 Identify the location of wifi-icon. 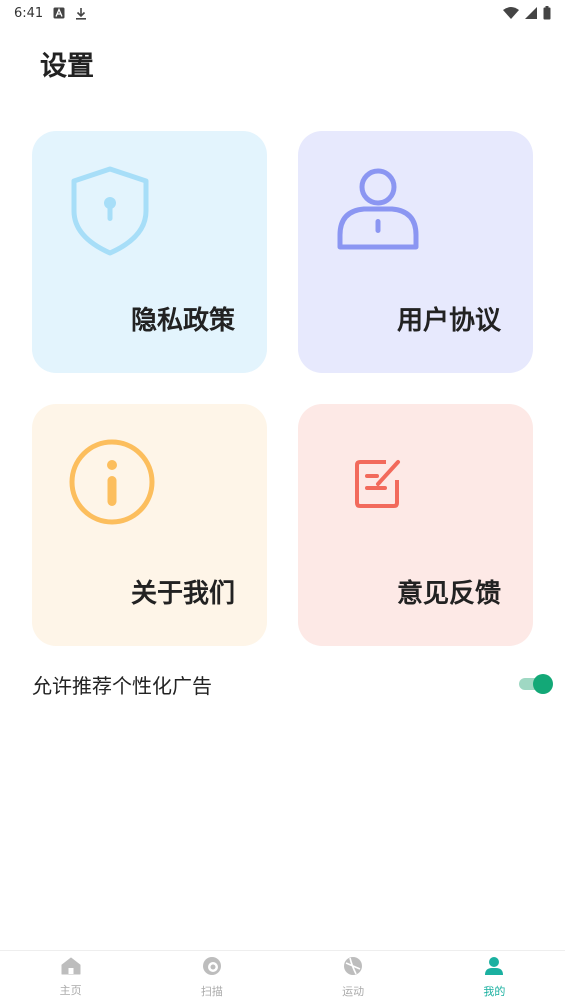
(511, 13).